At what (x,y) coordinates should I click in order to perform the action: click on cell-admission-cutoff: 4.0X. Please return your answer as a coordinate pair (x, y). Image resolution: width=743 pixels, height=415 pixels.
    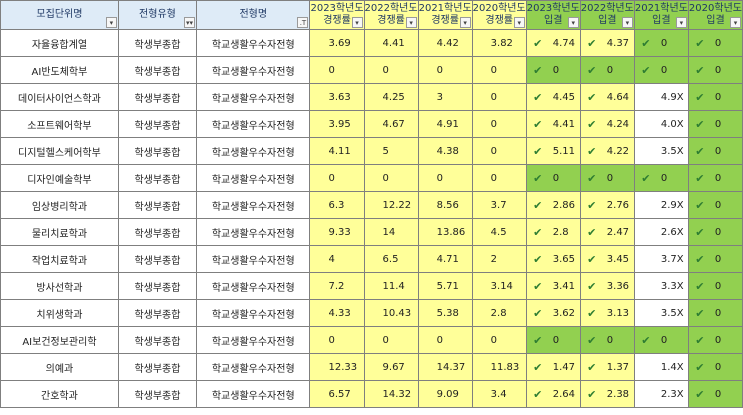
    Looking at the image, I should click on (661, 124).